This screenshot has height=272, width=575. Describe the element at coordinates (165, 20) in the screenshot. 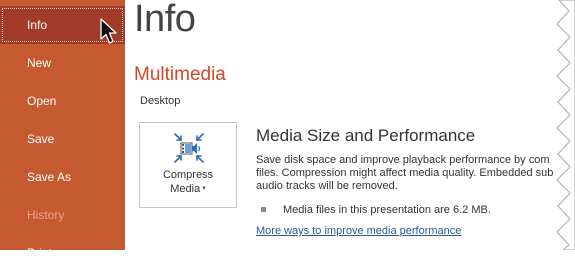

I see `page-title: Info` at that location.